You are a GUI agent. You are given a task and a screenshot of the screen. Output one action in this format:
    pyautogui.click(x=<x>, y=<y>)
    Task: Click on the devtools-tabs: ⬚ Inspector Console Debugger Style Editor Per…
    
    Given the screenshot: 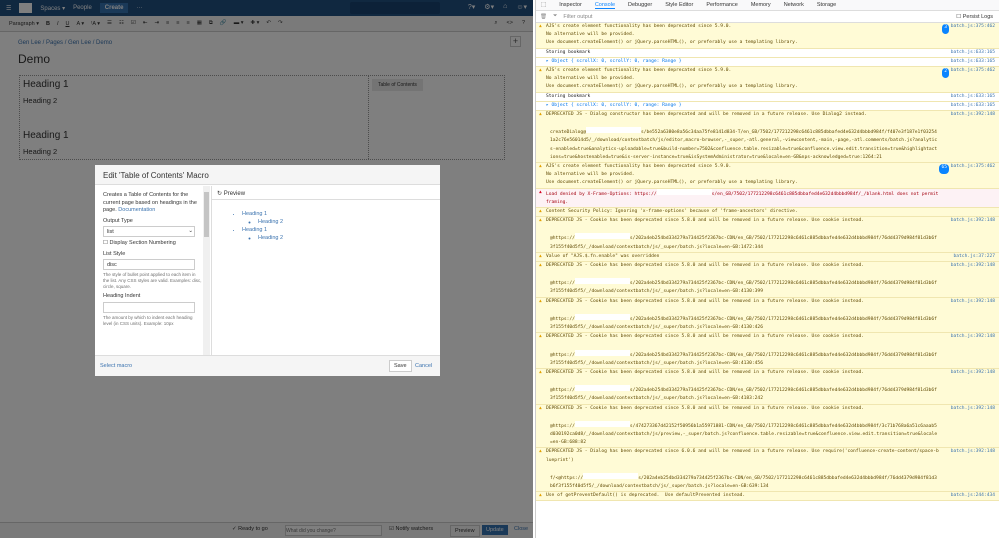 What is the action you would take?
    pyautogui.click(x=767, y=5)
    